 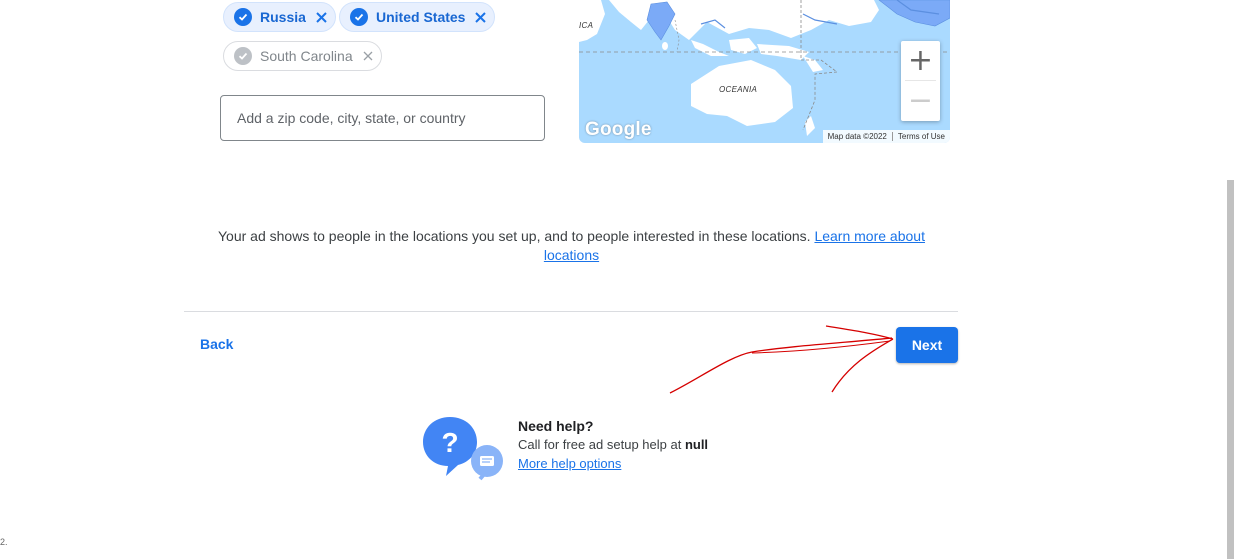 I want to click on map-label-africa: ICA, so click(x=586, y=25).